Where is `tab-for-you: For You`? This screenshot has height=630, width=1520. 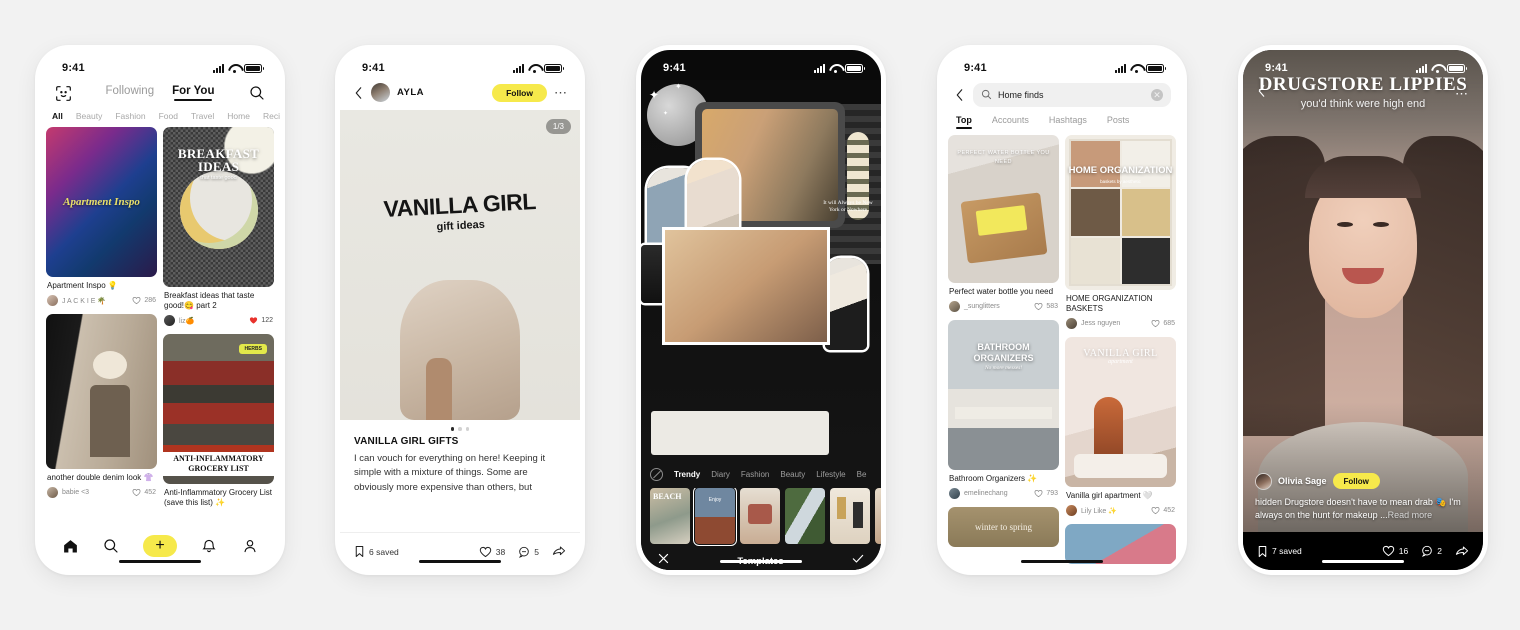 tab-for-you: For You is located at coordinates (193, 93).